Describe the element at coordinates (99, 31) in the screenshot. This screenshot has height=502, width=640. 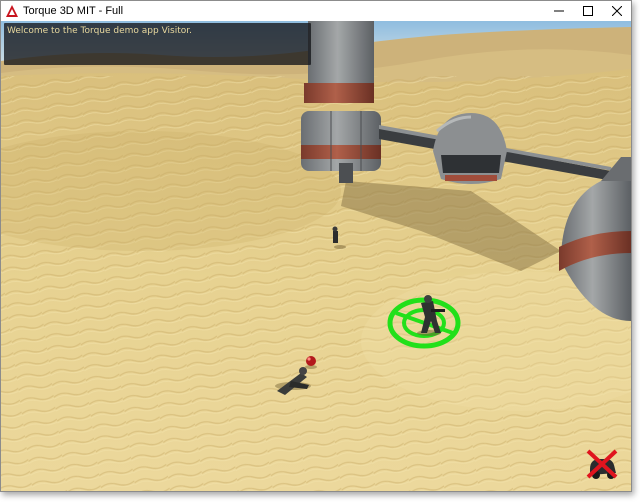
I see `chat-message: Welcome to the Torque demo app Visitor.` at that location.